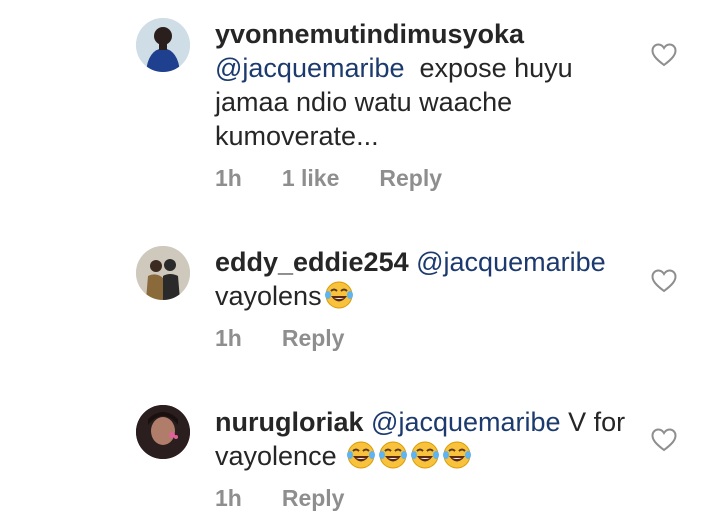 The image size is (720, 524). I want to click on comment-text: jamaa ndio watu waache, so click(364, 102).